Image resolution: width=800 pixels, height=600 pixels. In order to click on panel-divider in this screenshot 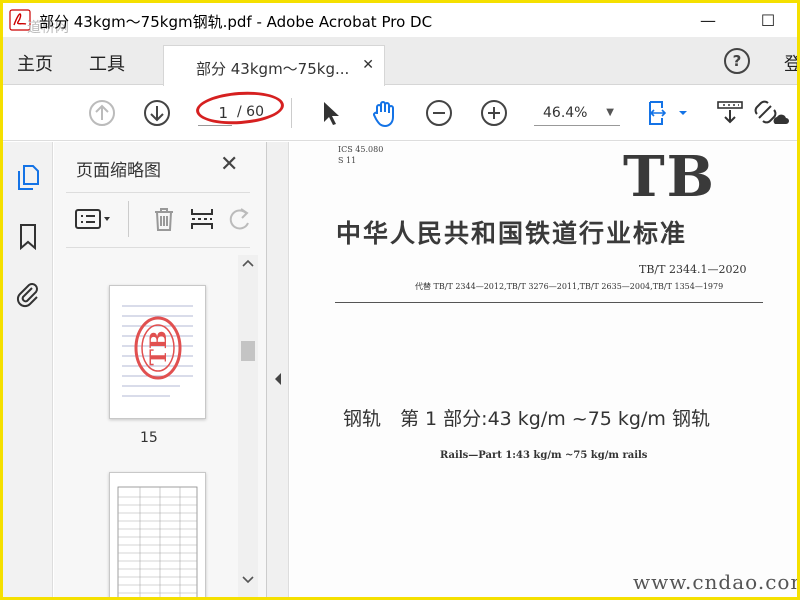, I will do `click(128, 219)`.